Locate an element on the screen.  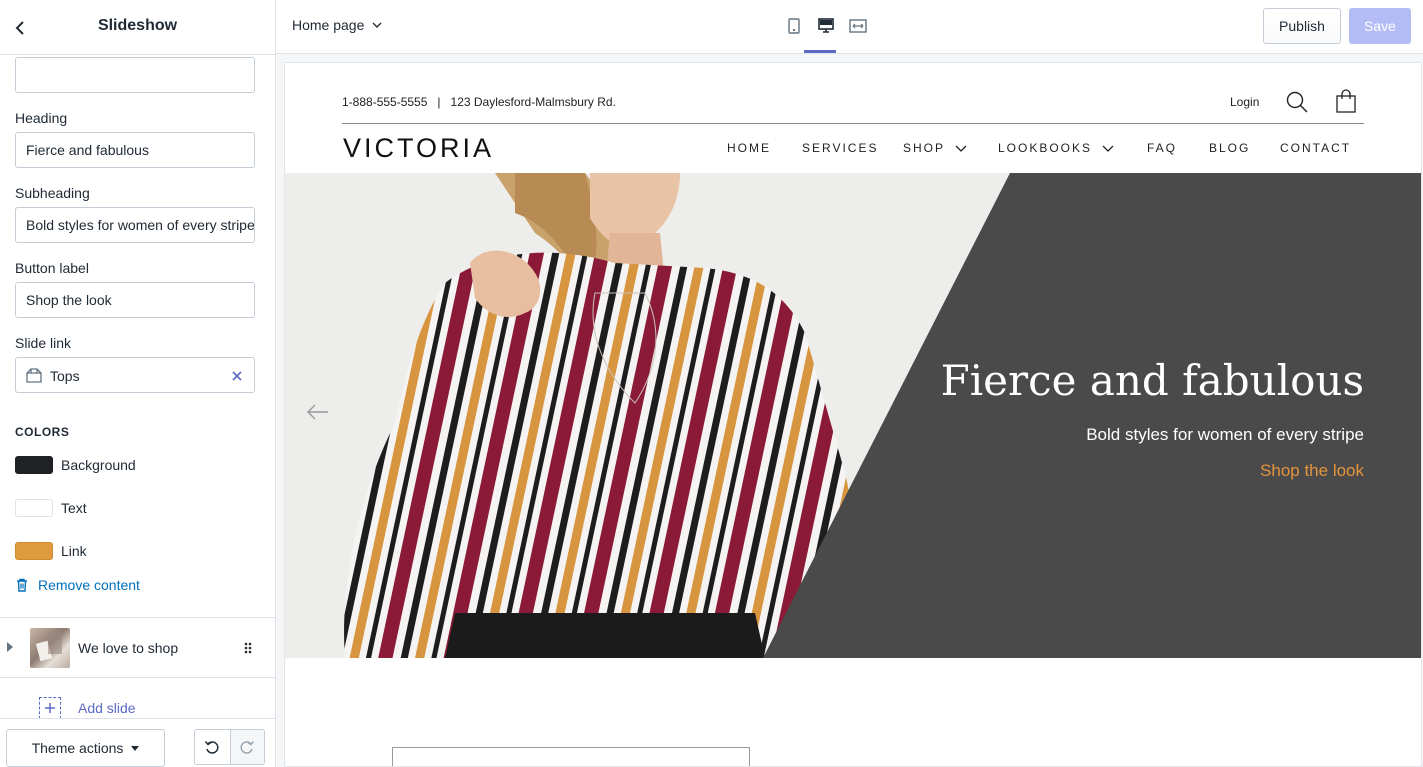
caret-down-icon is located at coordinates (135, 748).